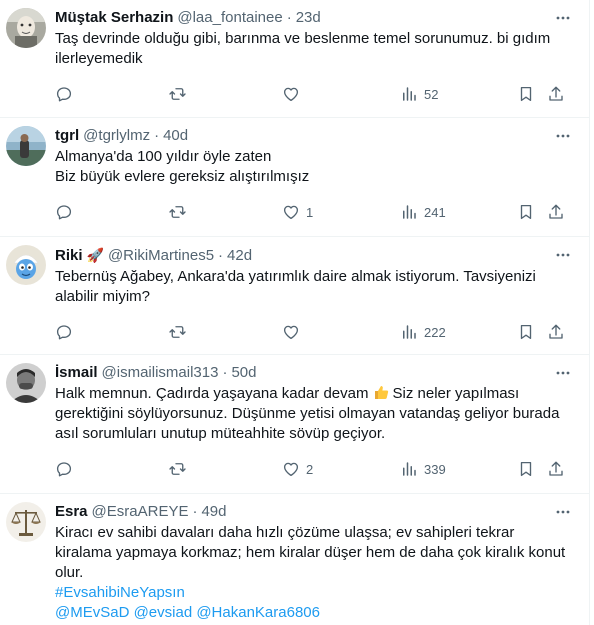 This screenshot has width=594, height=625. What do you see at coordinates (435, 212) in the screenshot?
I see `views-count: 241` at bounding box center [435, 212].